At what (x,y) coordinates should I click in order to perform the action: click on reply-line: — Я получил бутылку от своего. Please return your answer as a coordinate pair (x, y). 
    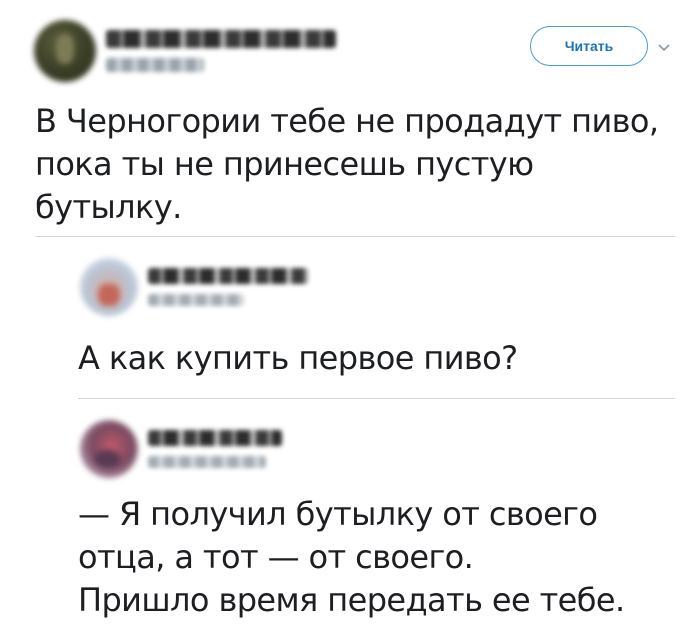
    Looking at the image, I should click on (338, 514).